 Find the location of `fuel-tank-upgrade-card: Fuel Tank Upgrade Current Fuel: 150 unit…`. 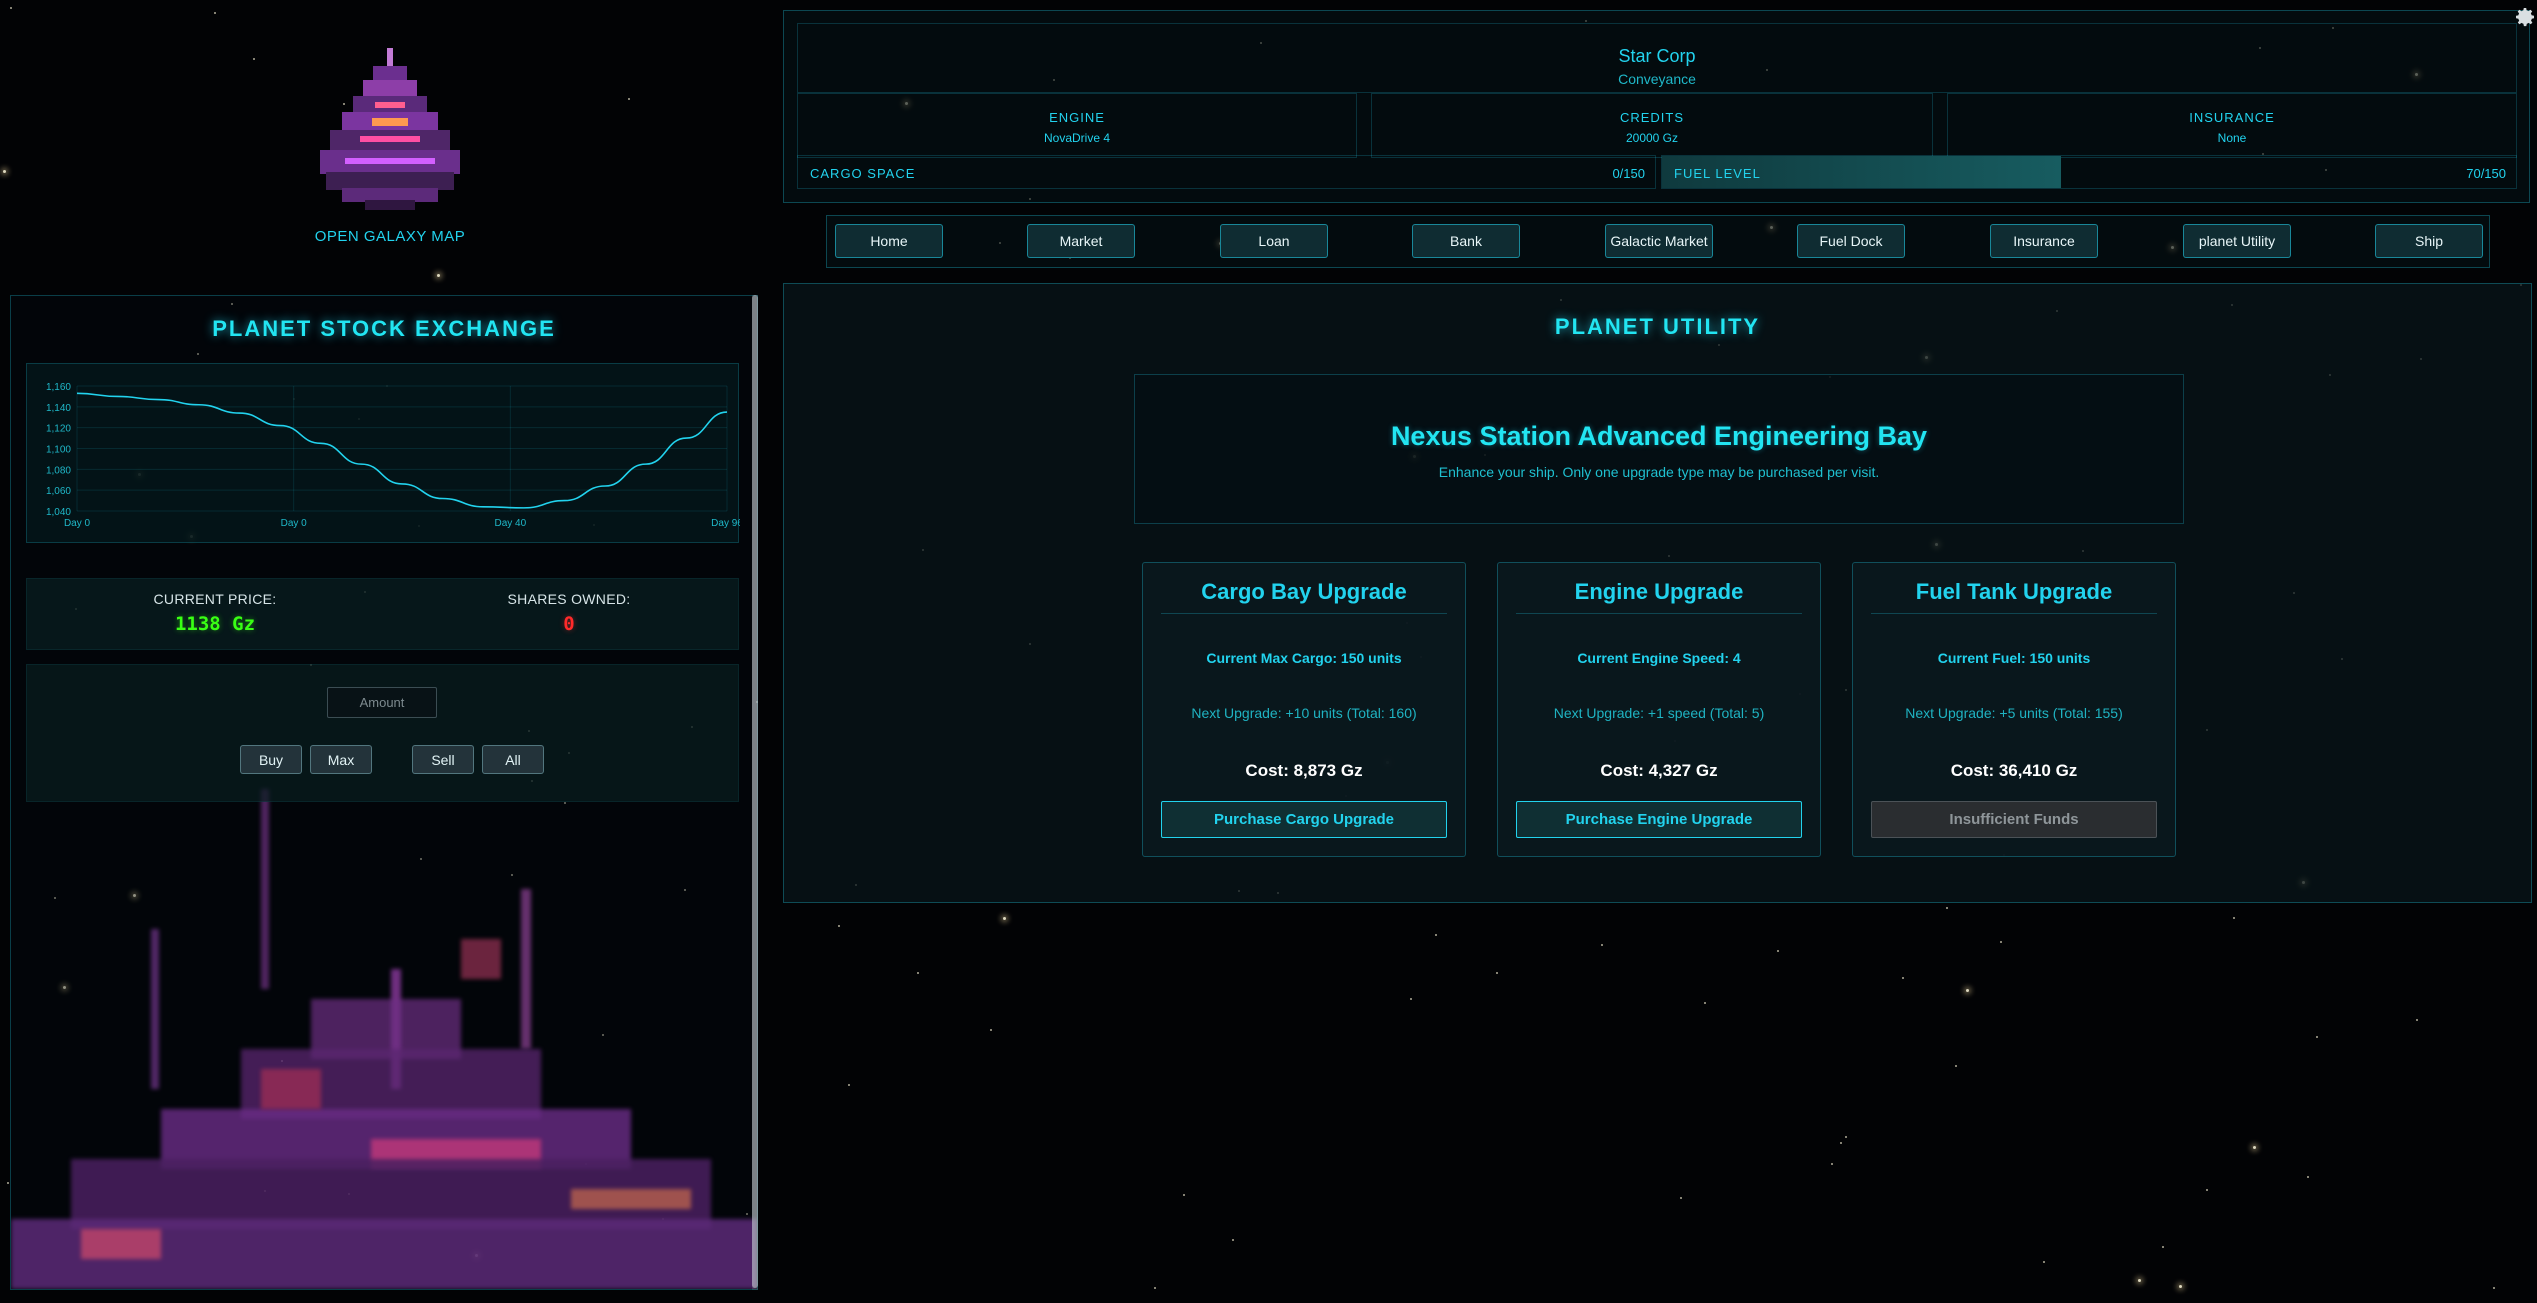

fuel-tank-upgrade-card: Fuel Tank Upgrade Current Fuel: 150 unit… is located at coordinates (2014, 709).